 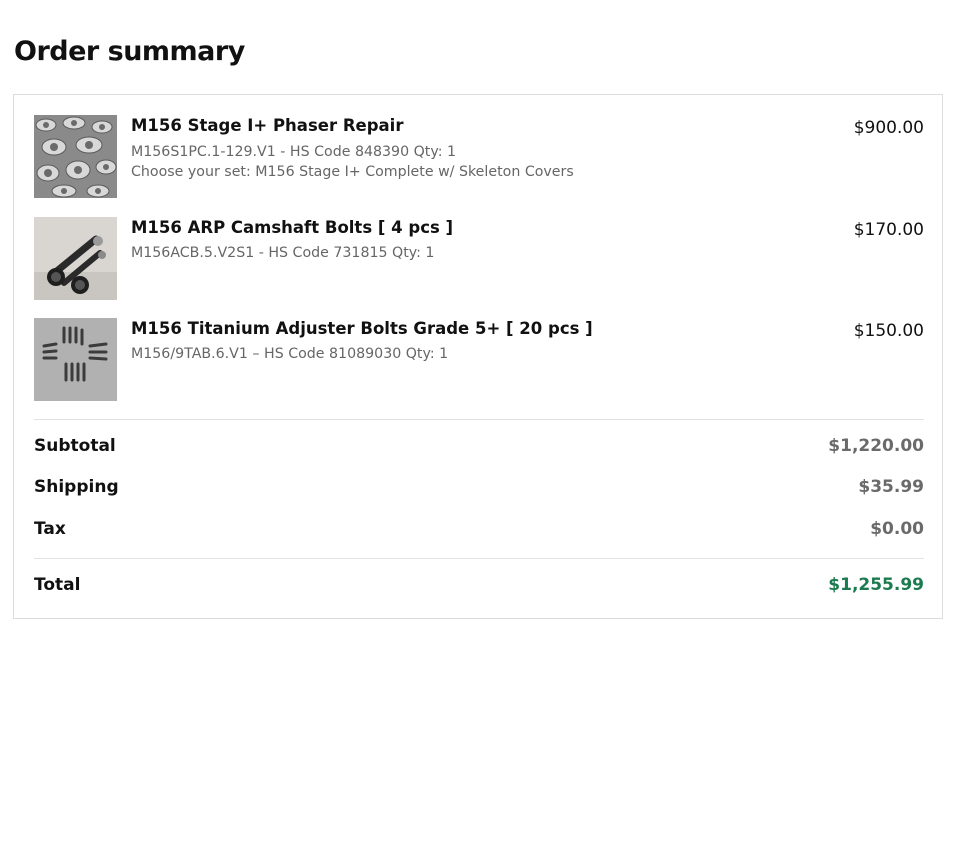 I want to click on item-price: $150.00, so click(x=888, y=331).